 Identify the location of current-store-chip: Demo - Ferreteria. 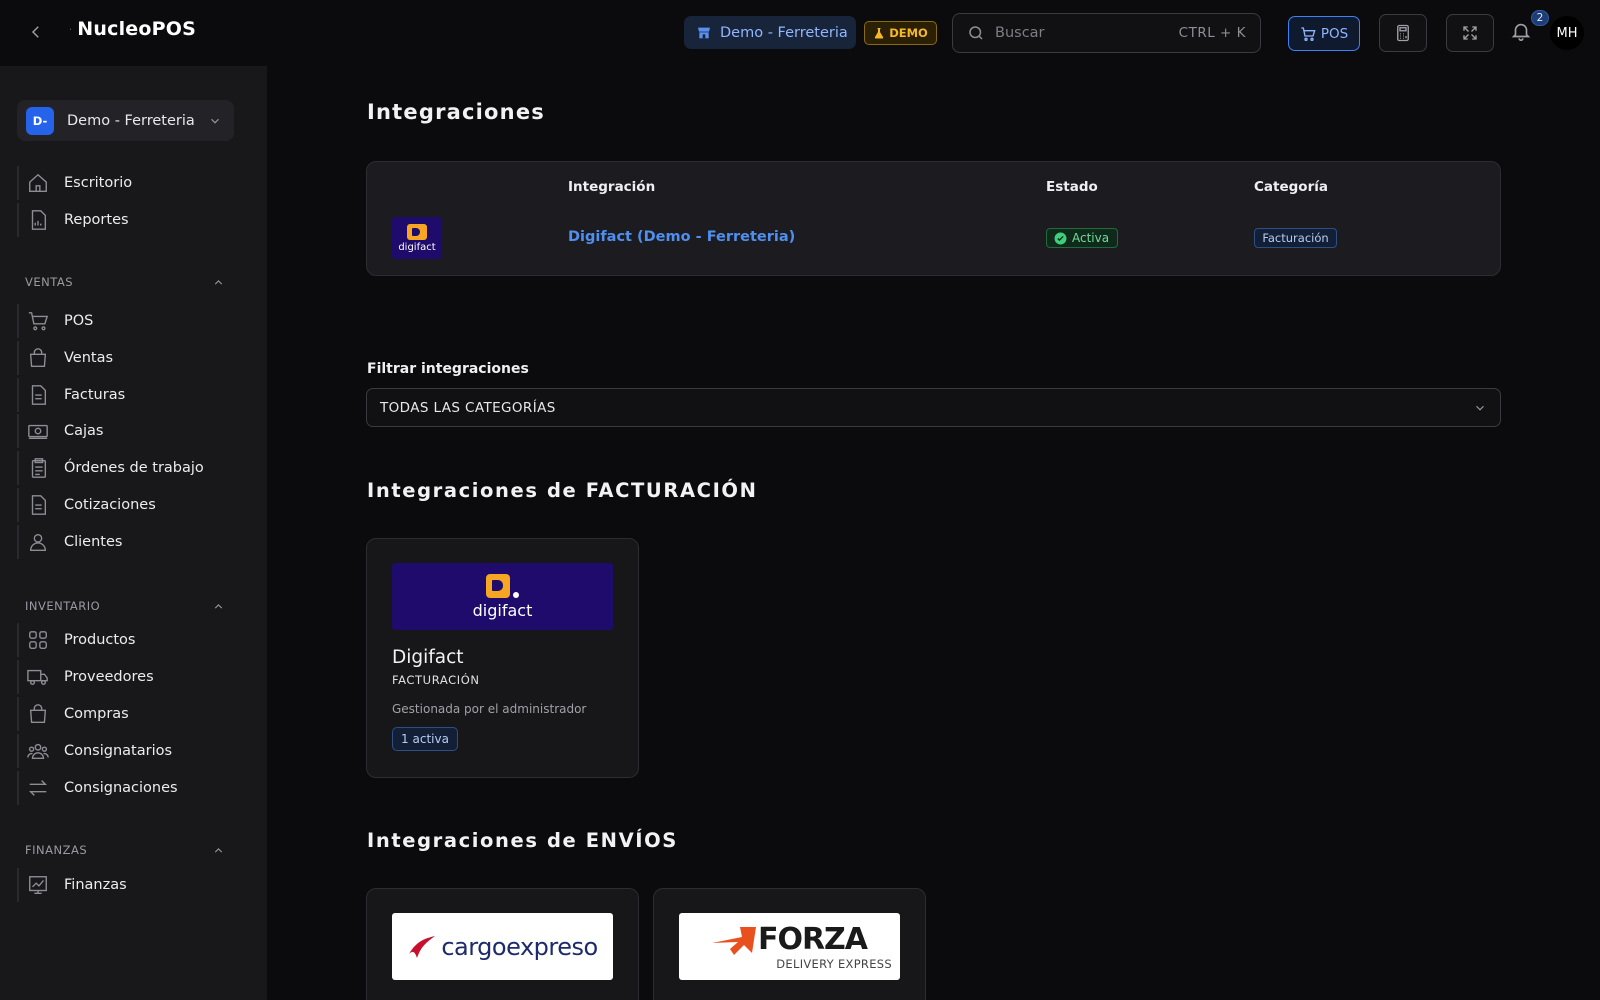
(770, 32).